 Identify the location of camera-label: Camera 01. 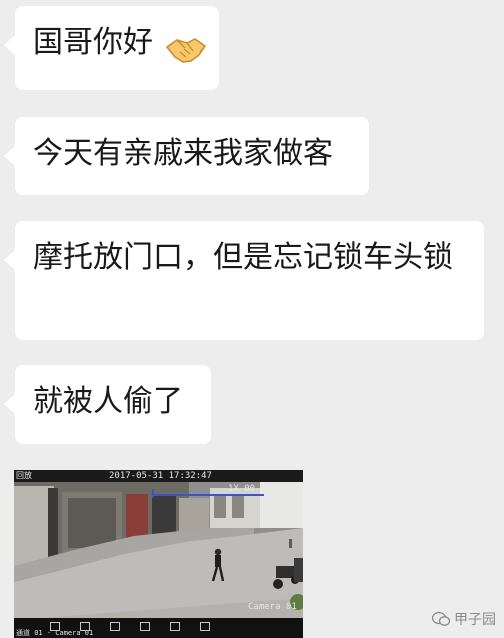
(272, 607).